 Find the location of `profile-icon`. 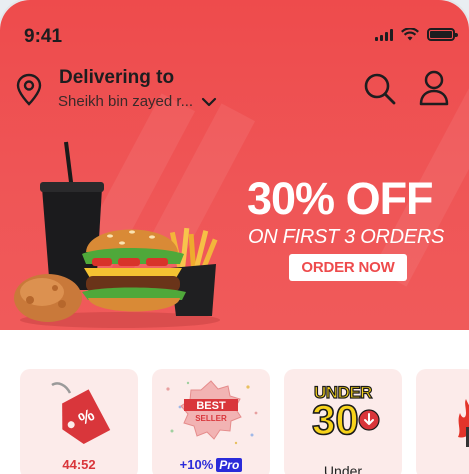

profile-icon is located at coordinates (434, 88).